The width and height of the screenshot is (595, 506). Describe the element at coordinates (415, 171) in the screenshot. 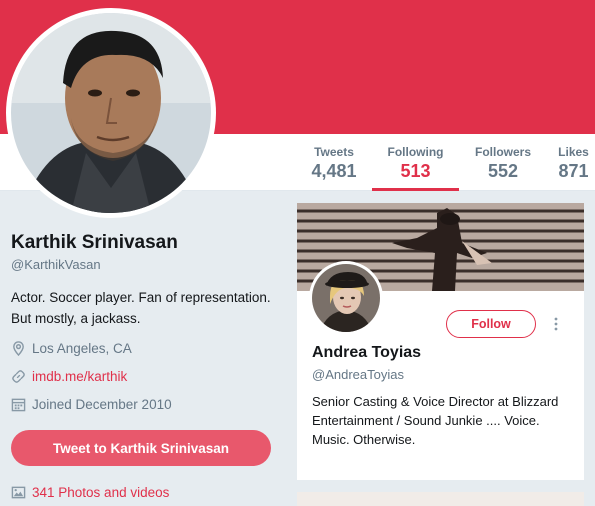

I see `stat-following-value: 513` at that location.